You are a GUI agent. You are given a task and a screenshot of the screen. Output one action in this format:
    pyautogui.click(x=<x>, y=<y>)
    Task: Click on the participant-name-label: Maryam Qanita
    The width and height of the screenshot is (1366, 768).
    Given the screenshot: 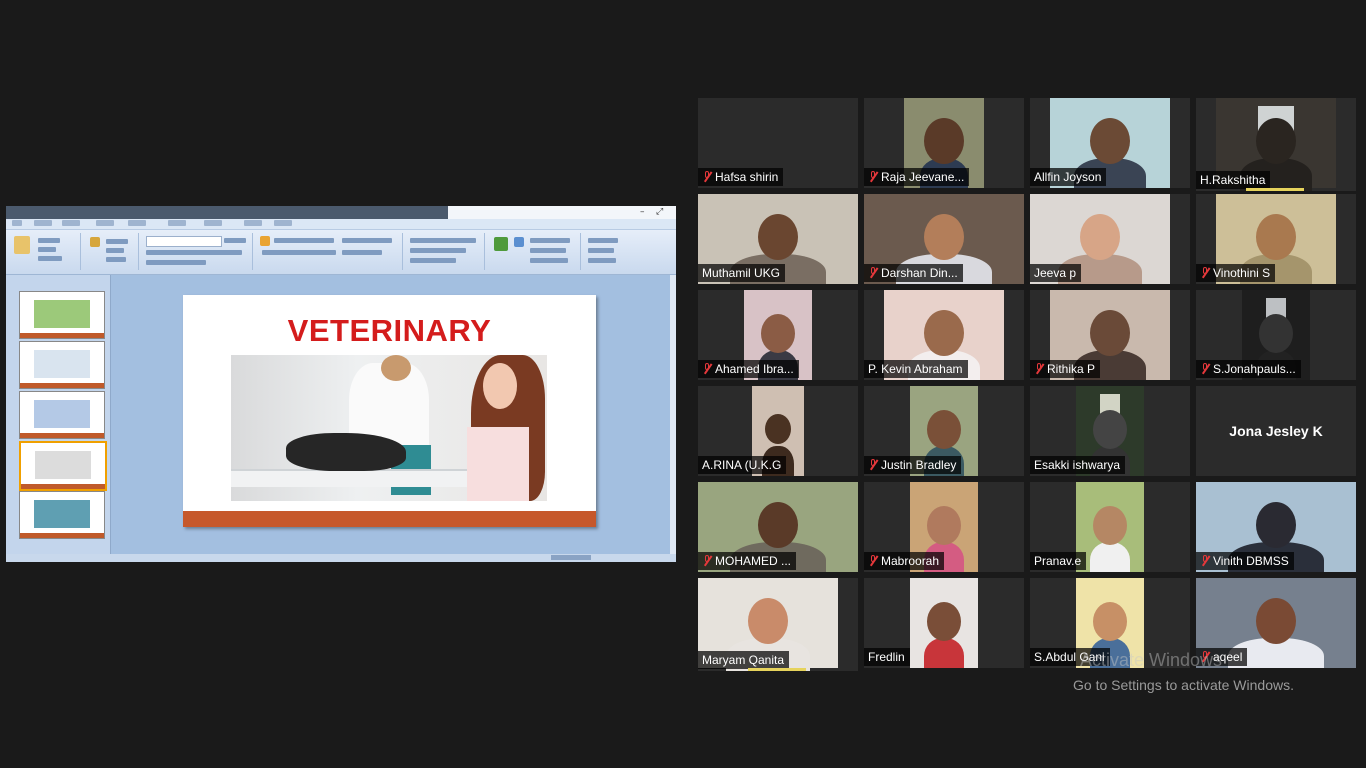 What is the action you would take?
    pyautogui.click(x=744, y=660)
    